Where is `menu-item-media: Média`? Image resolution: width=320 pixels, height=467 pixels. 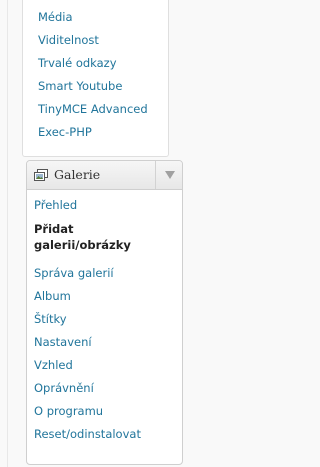 menu-item-media: Média is located at coordinates (55, 17).